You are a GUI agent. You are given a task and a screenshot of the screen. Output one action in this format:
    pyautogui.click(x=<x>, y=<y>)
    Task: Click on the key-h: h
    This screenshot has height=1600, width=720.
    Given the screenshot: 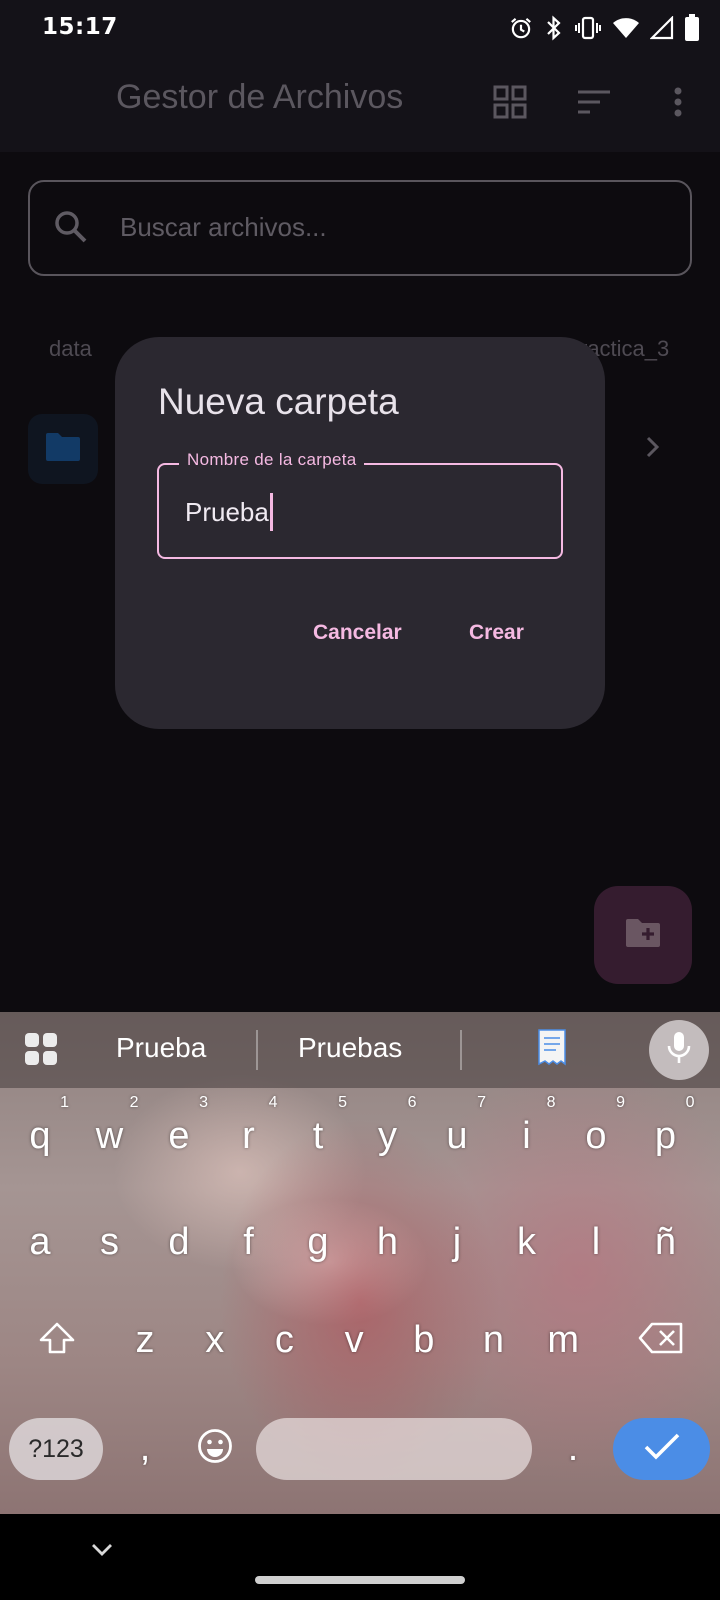 What is the action you would take?
    pyautogui.click(x=388, y=1242)
    